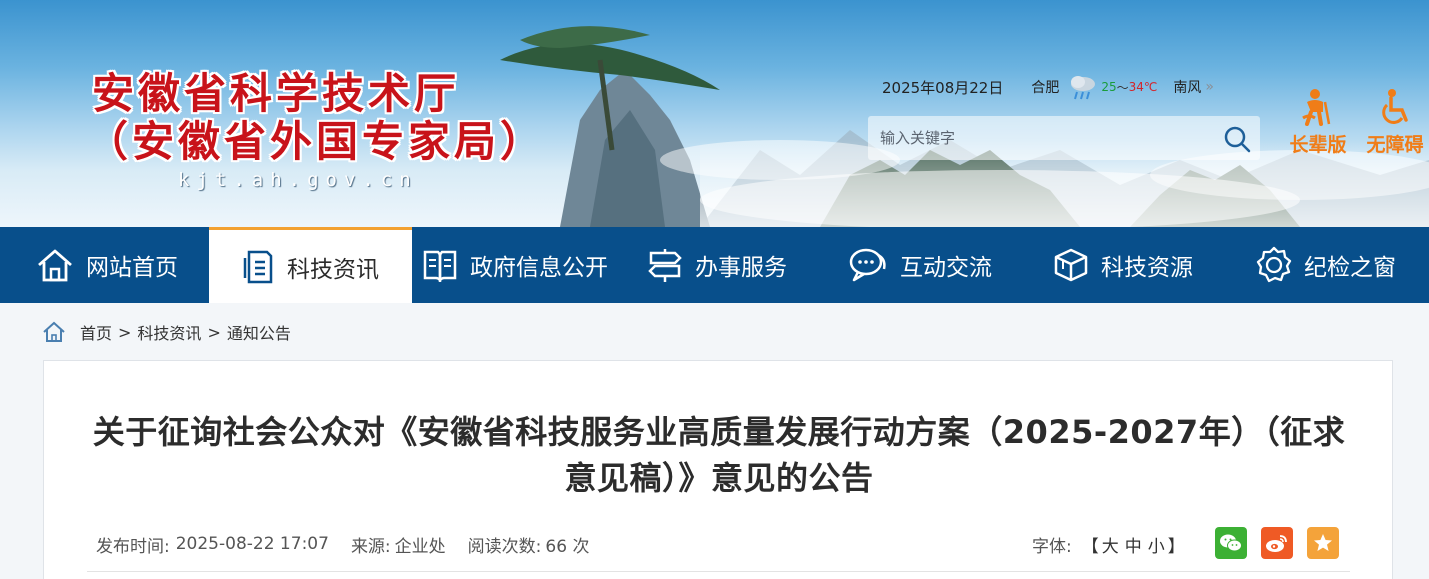 The image size is (1429, 579). What do you see at coordinates (96, 332) in the screenshot?
I see `breadcrumb-home: 首页` at bounding box center [96, 332].